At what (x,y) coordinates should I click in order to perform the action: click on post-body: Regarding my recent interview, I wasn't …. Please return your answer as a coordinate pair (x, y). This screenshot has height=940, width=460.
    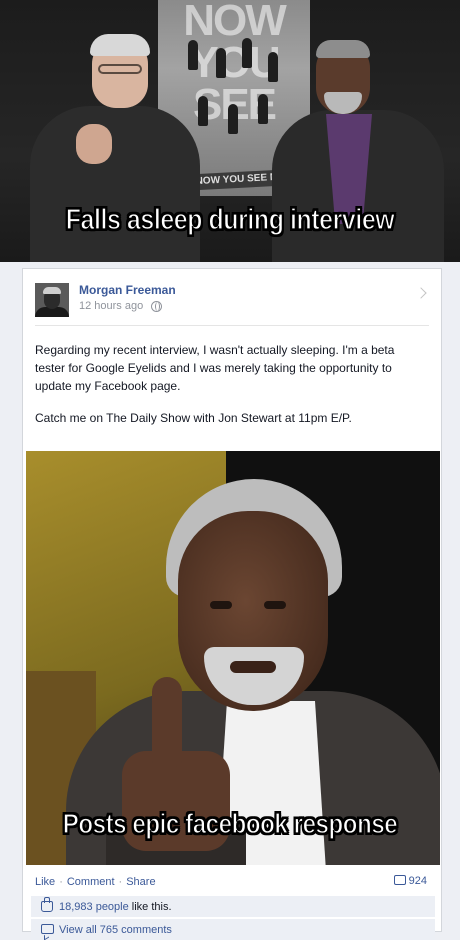
    Looking at the image, I should click on (231, 384).